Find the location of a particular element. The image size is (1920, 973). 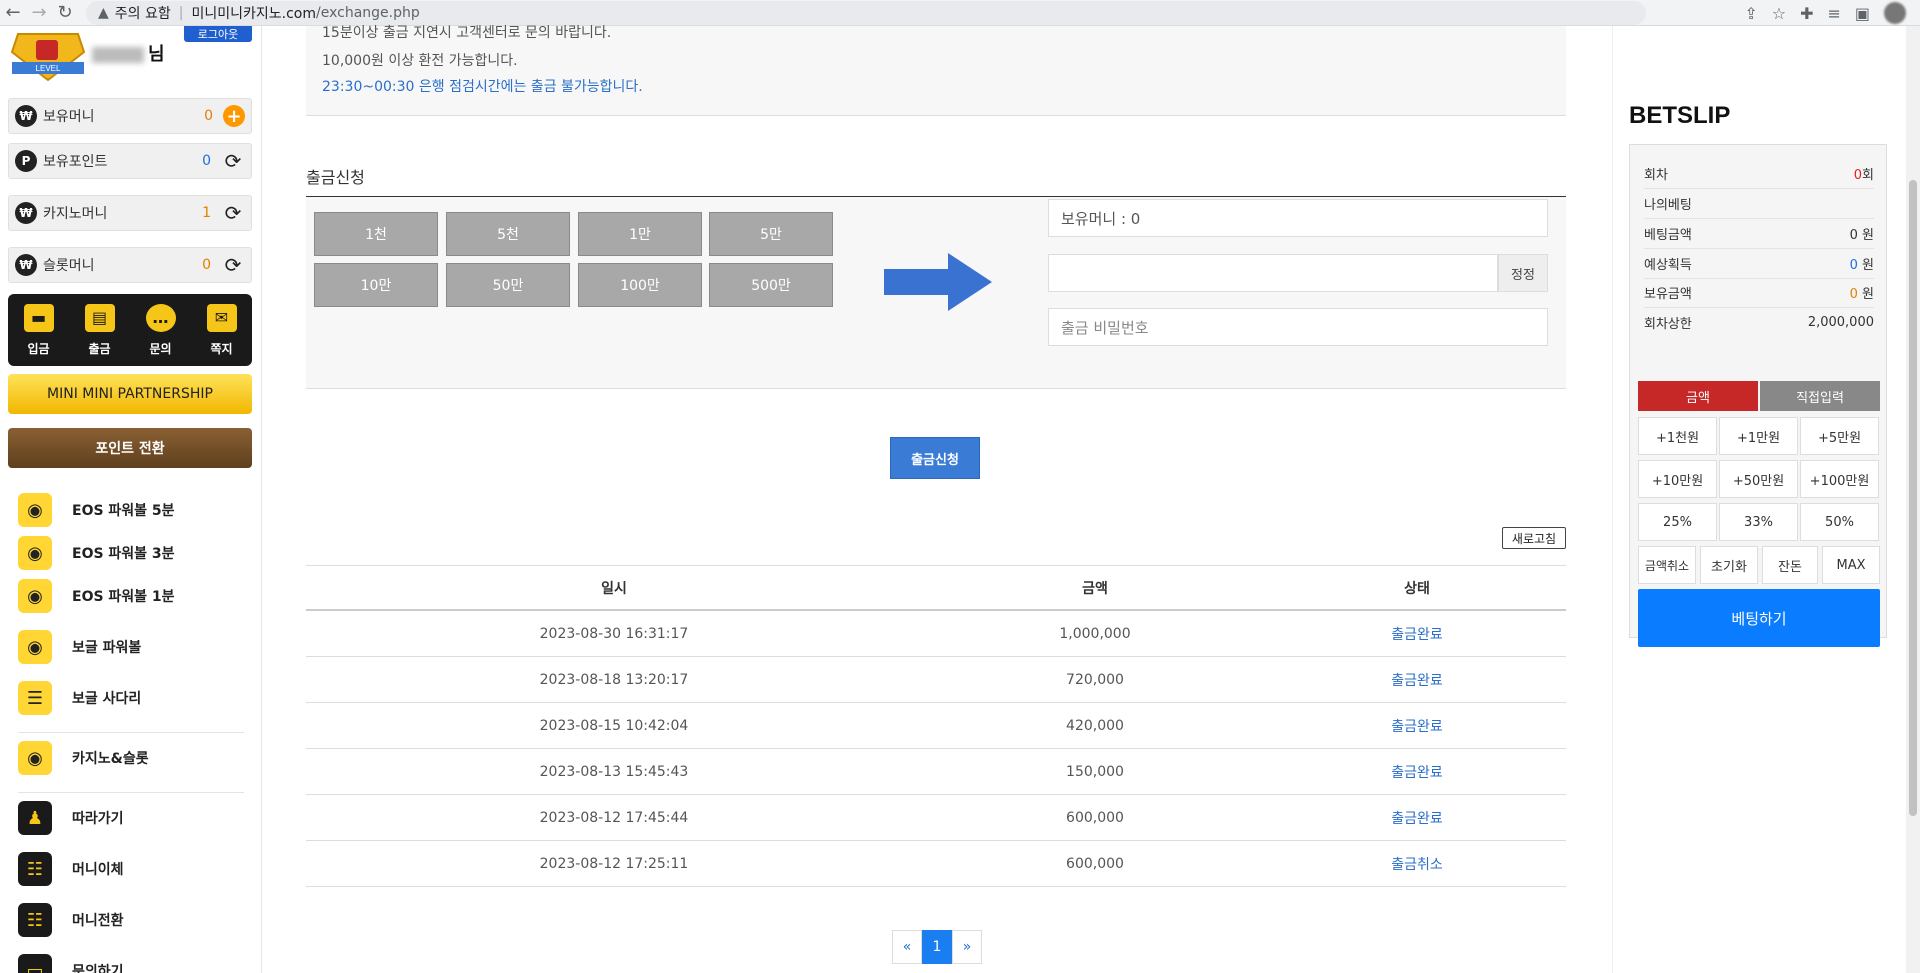

slip-value: 2,000,000 is located at coordinates (1840, 322).